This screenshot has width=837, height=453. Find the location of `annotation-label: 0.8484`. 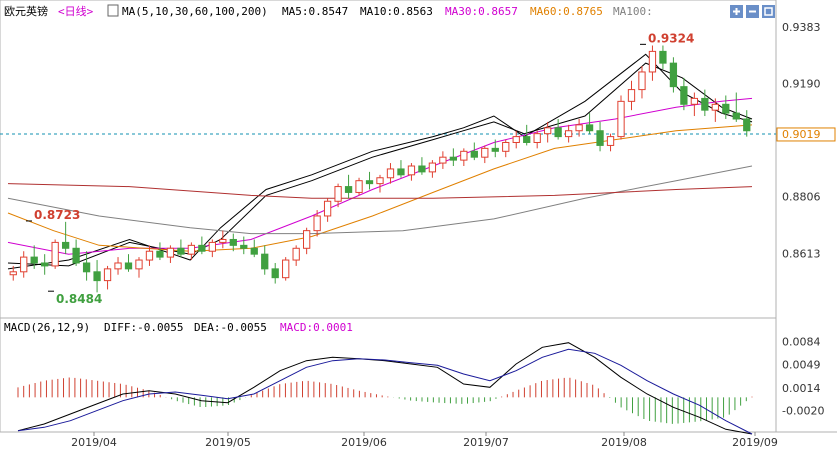

annotation-label: 0.8484 is located at coordinates (79, 299).